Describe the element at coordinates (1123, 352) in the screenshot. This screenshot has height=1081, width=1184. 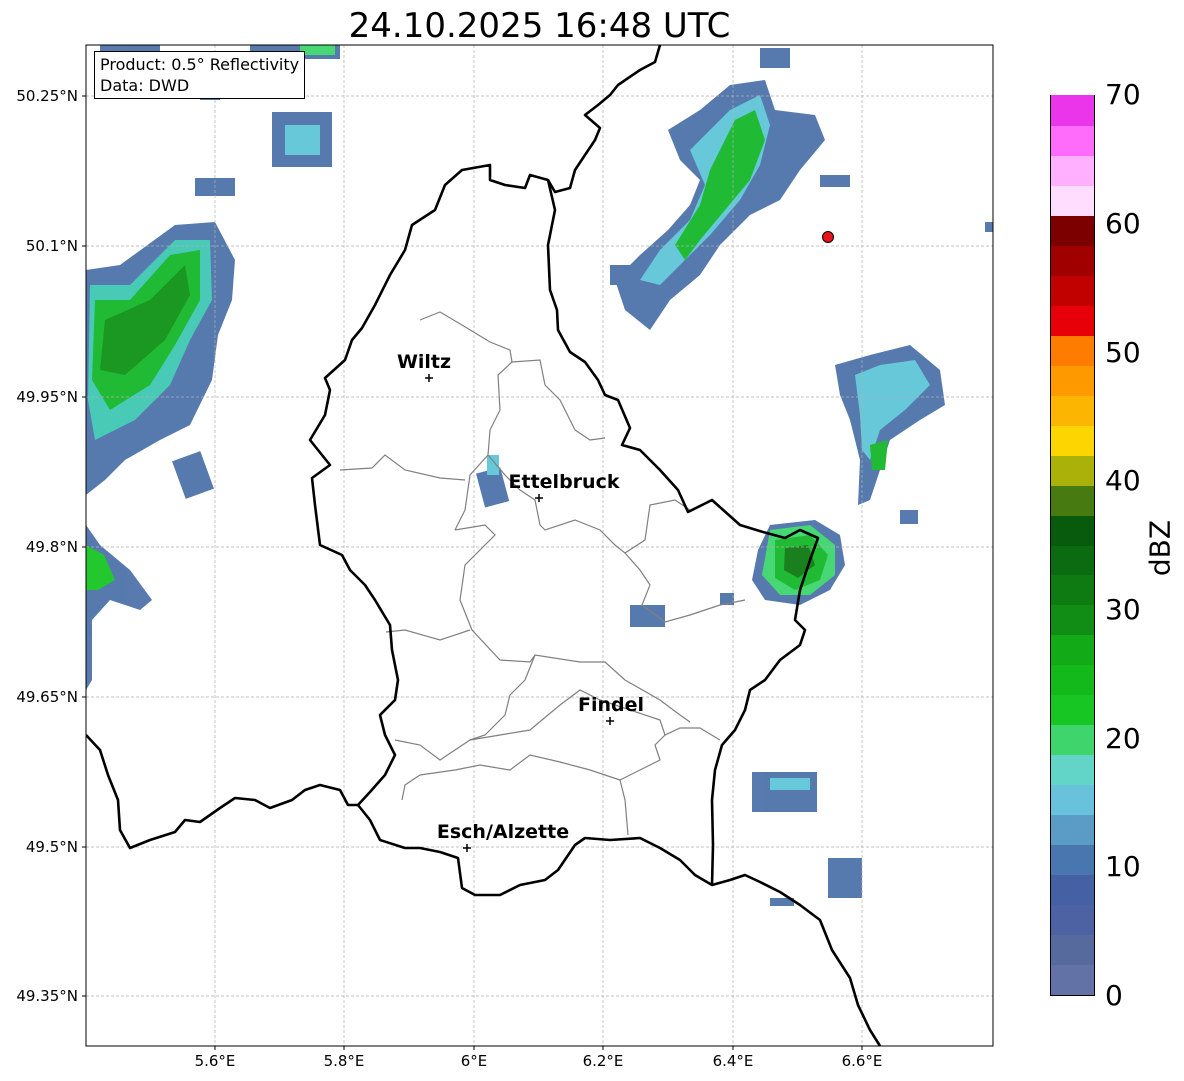
I see `colorbar-label: 50` at that location.